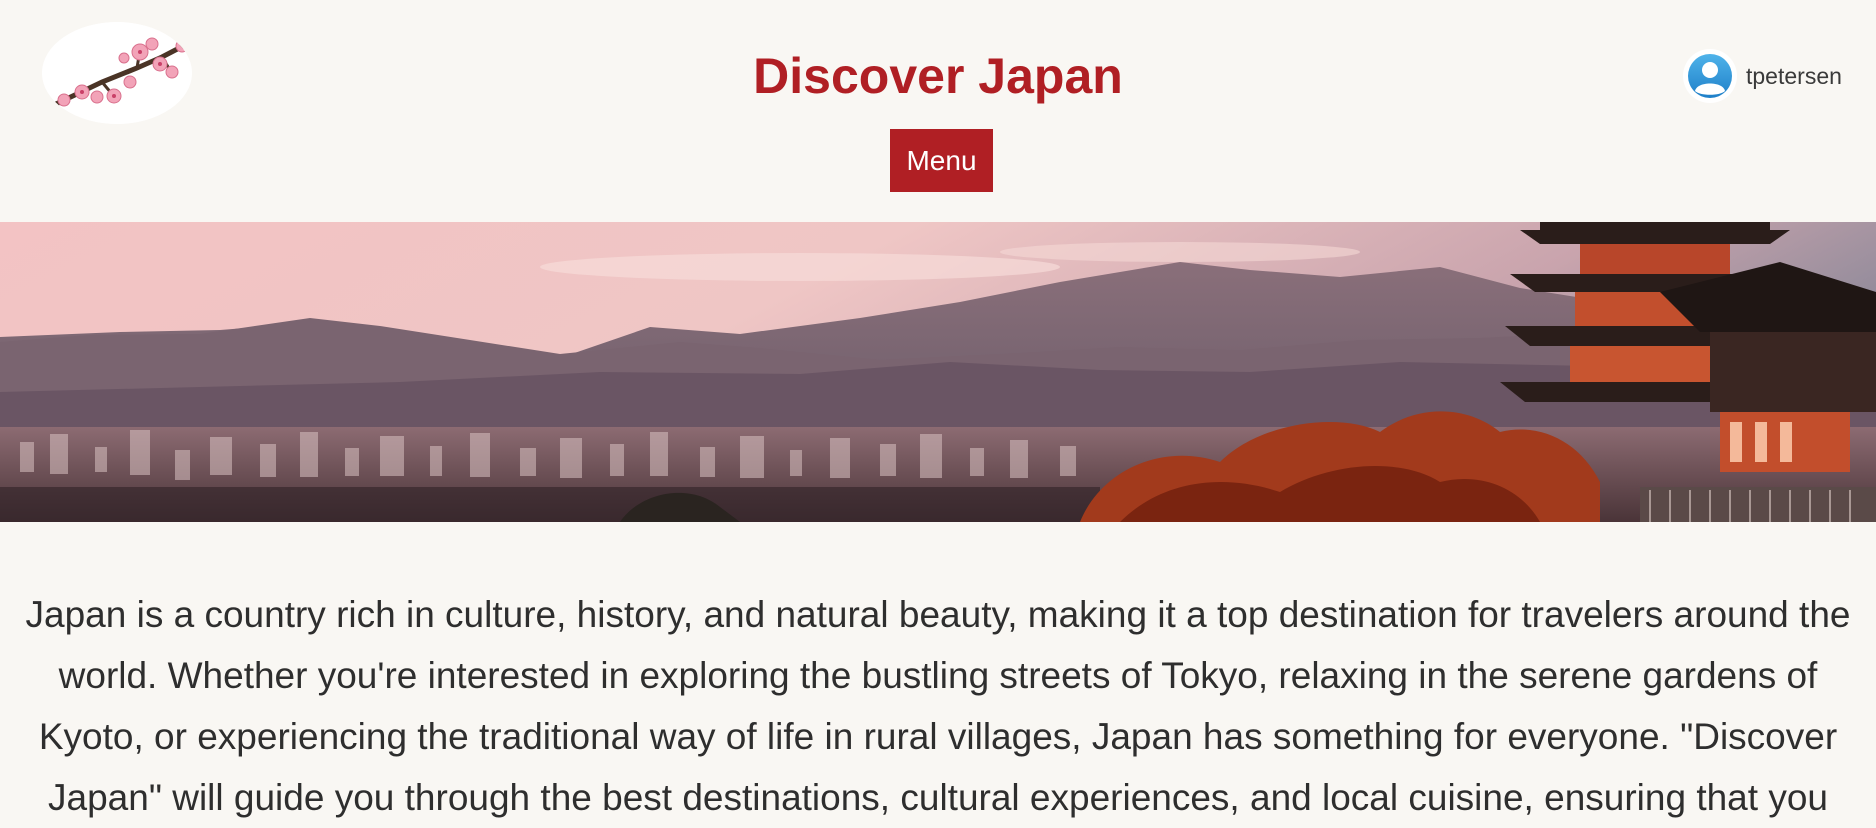 This screenshot has width=1876, height=828. I want to click on username: tpetersen, so click(1794, 76).